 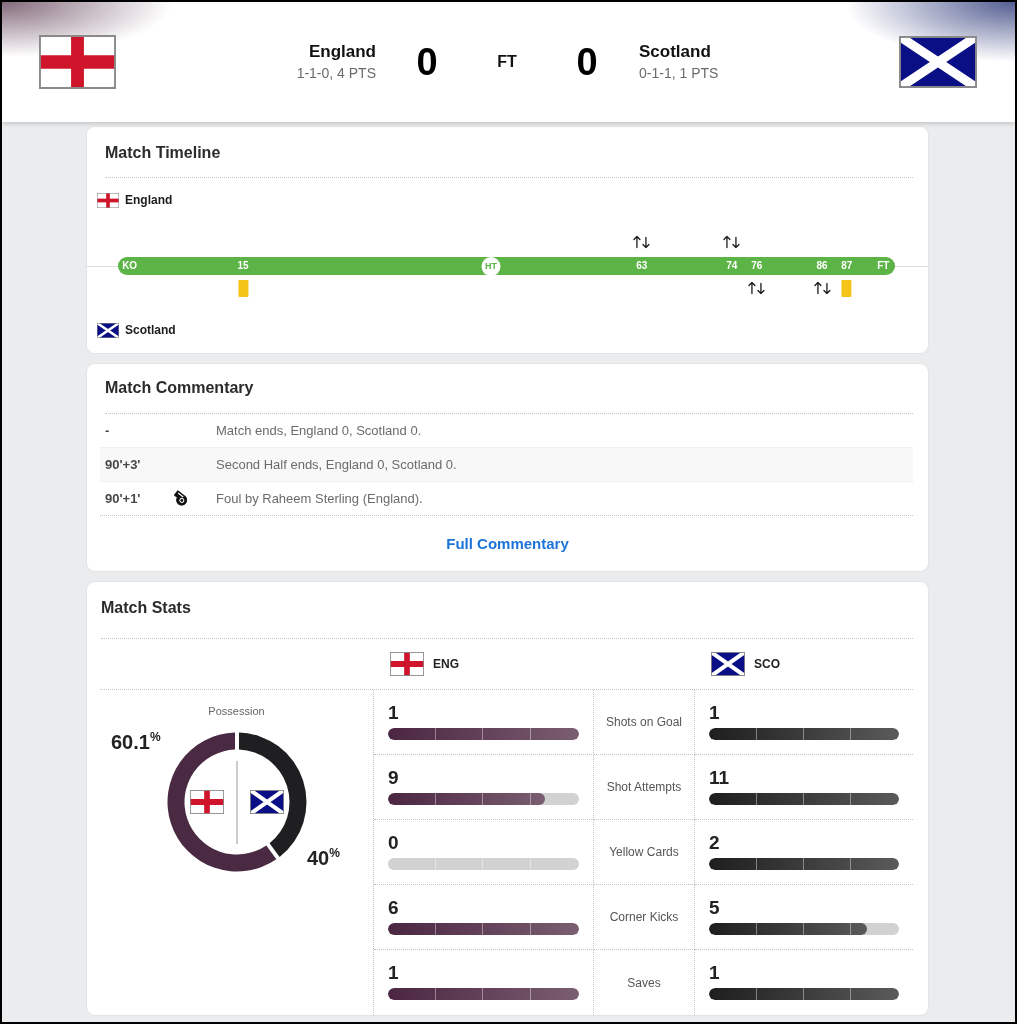 What do you see at coordinates (675, 52) in the screenshot?
I see `team-name: Scotland` at bounding box center [675, 52].